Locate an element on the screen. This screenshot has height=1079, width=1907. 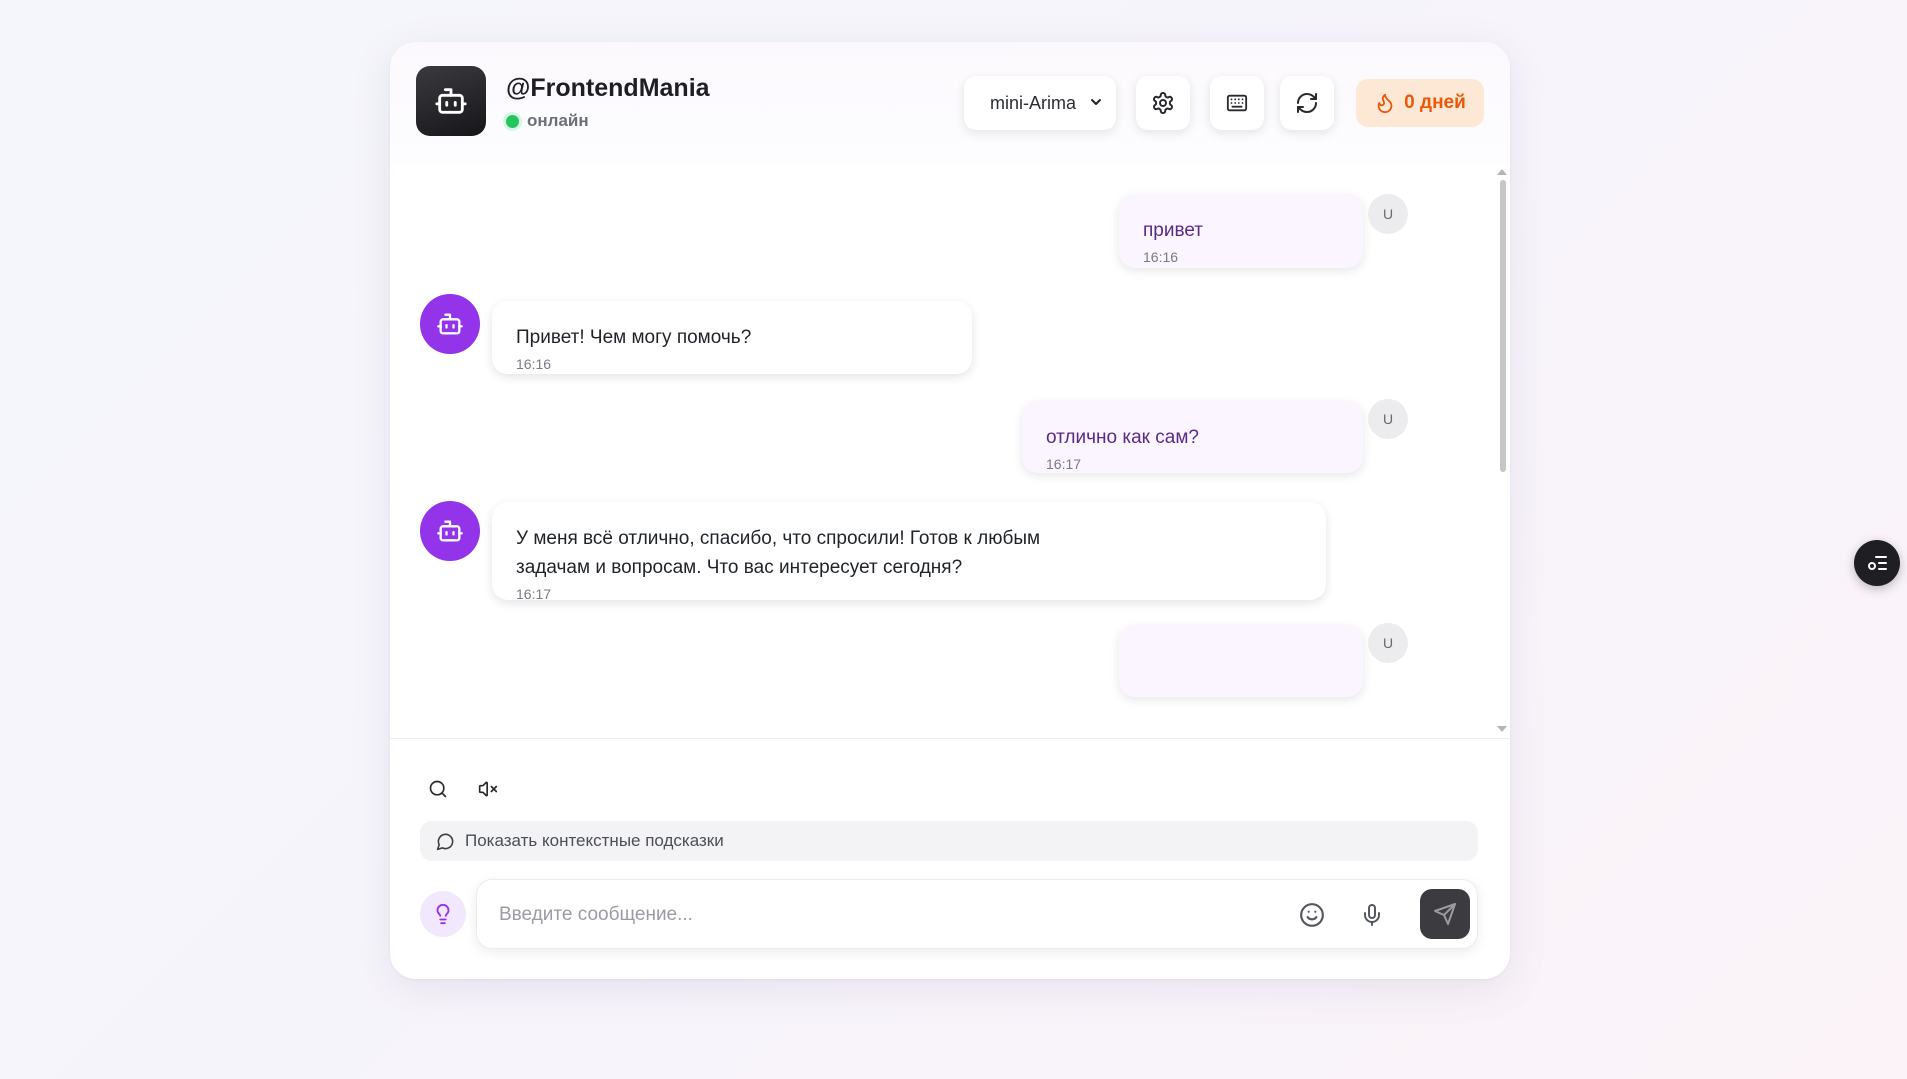
streak-badge: 0 дней is located at coordinates (1420, 103).